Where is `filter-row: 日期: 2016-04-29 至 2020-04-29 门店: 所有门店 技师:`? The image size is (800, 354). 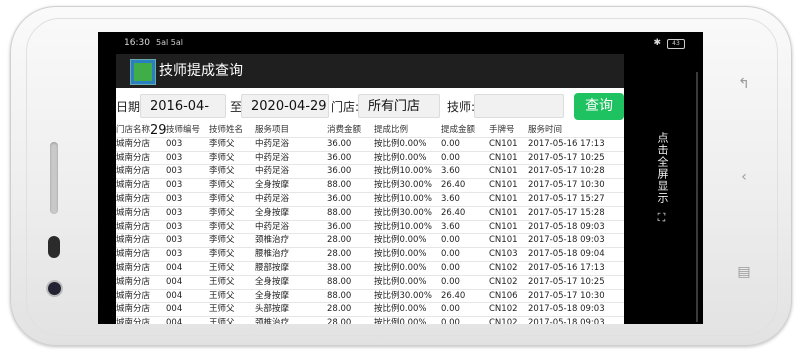 filter-row: 日期: 2016-04-29 至 2020-04-29 门店: 所有门店 技师: is located at coordinates (370, 116).